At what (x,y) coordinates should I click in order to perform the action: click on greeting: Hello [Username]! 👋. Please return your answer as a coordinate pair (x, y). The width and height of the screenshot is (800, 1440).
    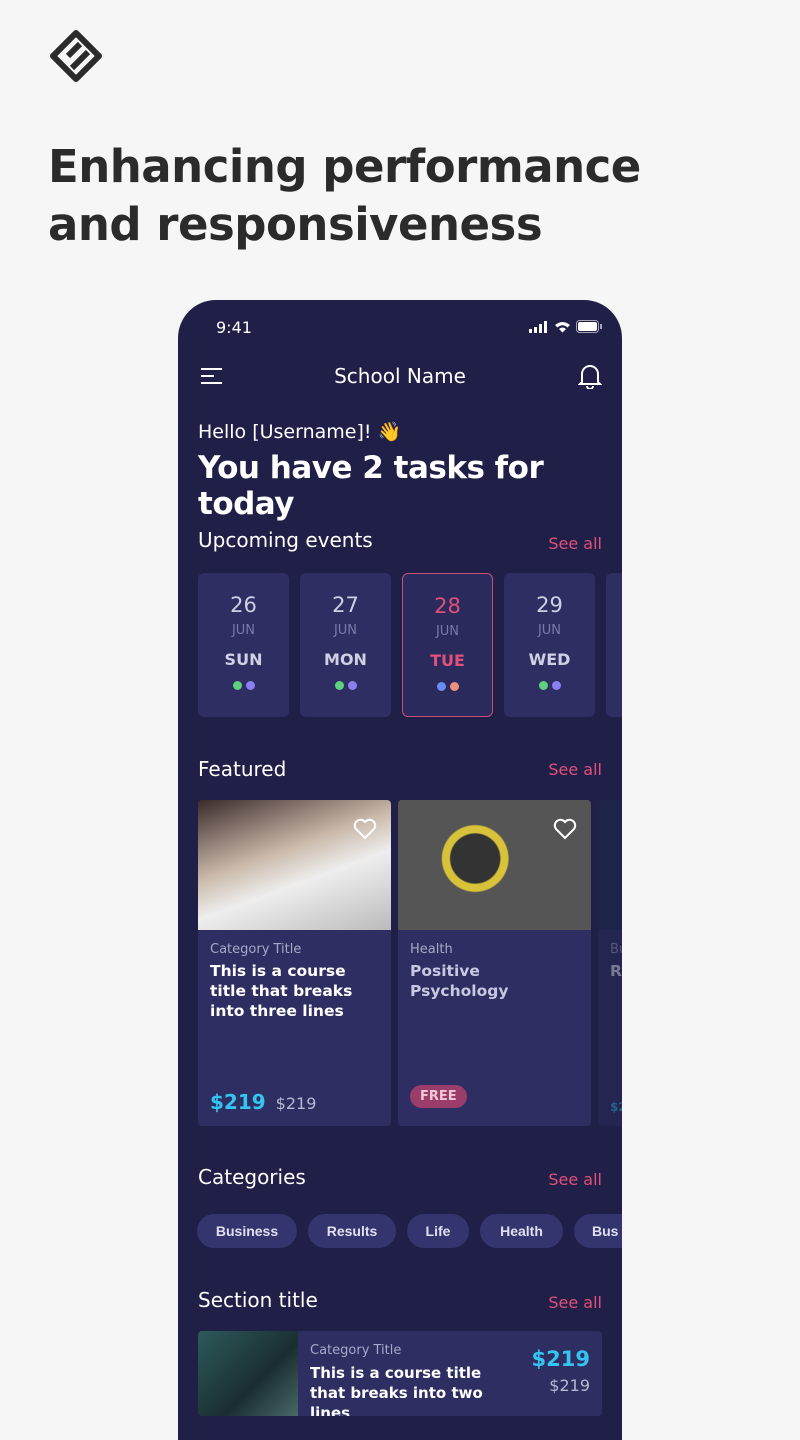
    Looking at the image, I should click on (300, 432).